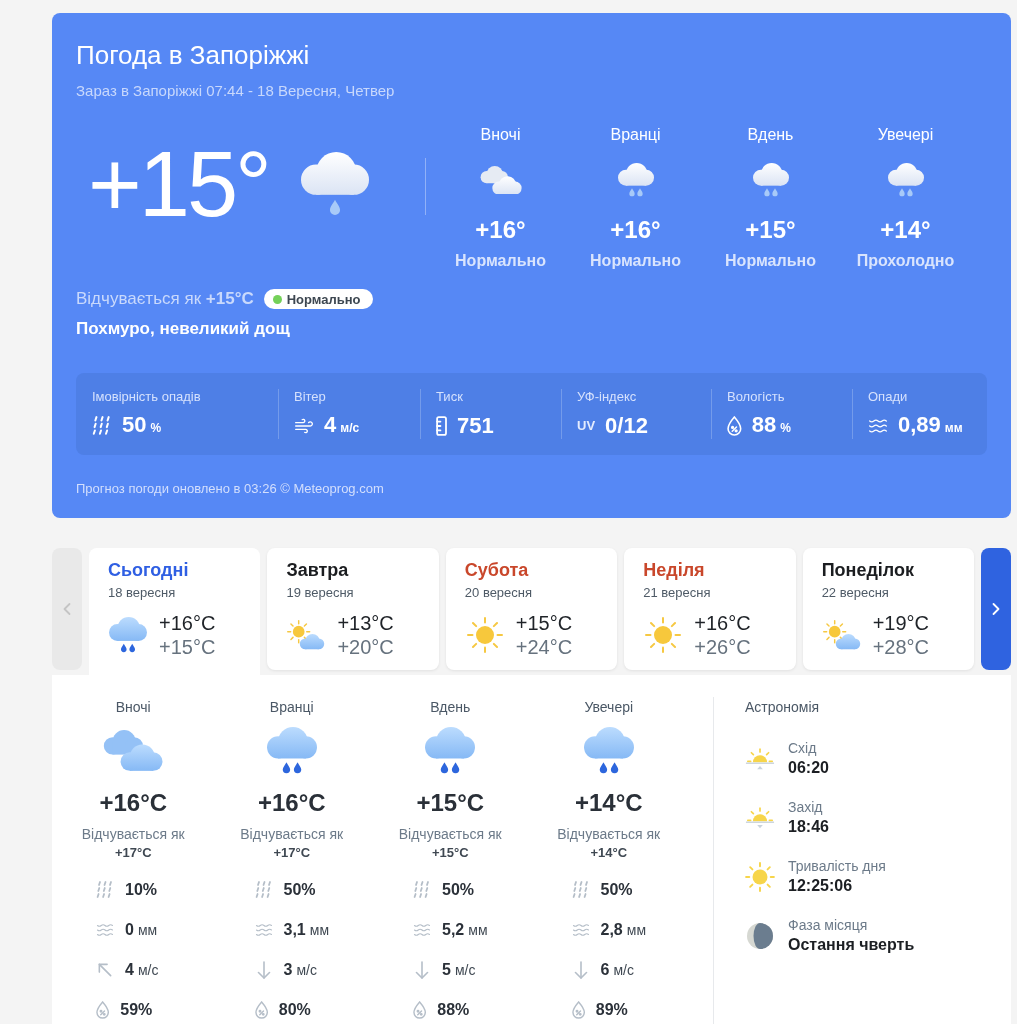 Image resolution: width=1017 pixels, height=1024 pixels. What do you see at coordinates (450, 707) in the screenshot?
I see `period-label: Вдень` at bounding box center [450, 707].